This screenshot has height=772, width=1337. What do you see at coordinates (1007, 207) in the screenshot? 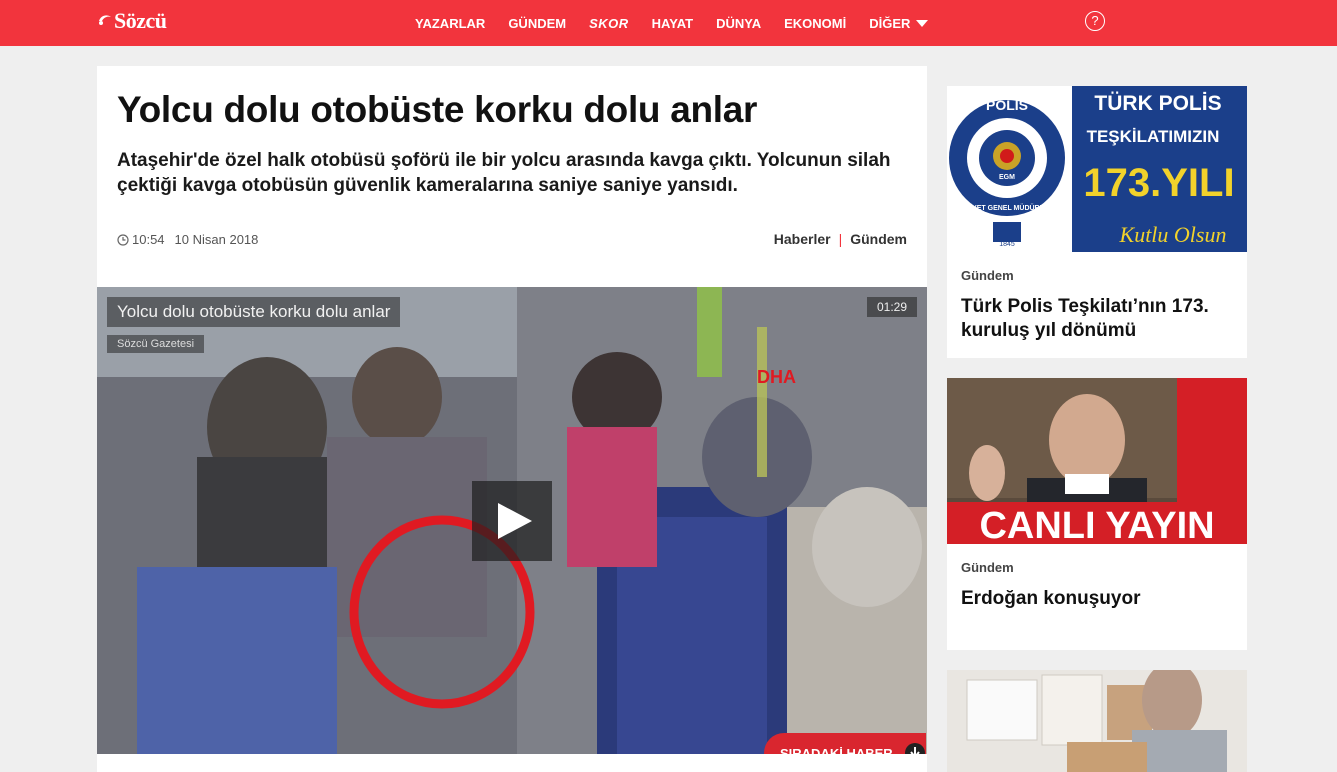
I see `badge-bottom-text: EMNİYET GENEL MÜDÜRLÜĞÜ` at bounding box center [1007, 207].